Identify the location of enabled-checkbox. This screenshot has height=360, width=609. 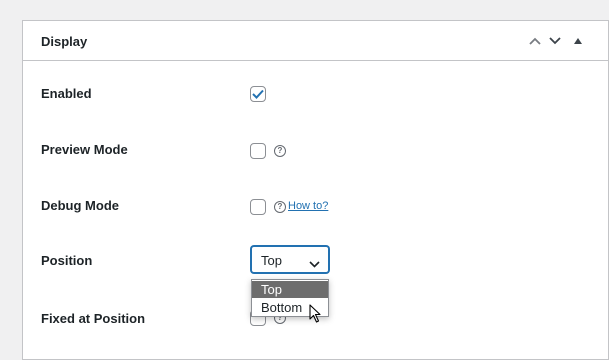
(258, 94).